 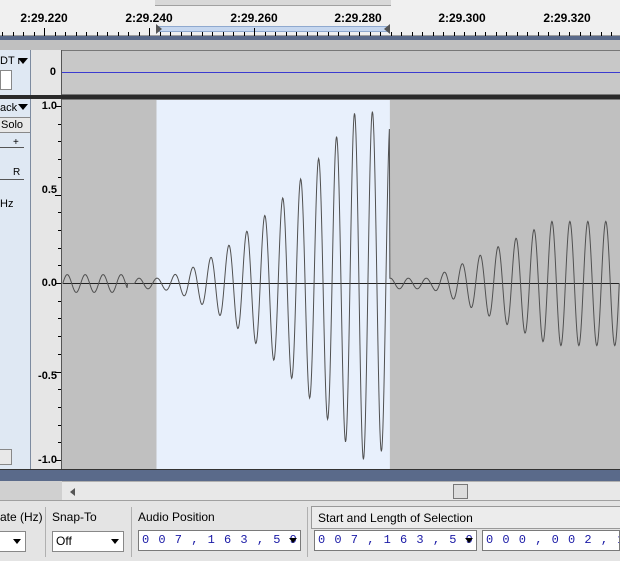 What do you see at coordinates (16, 142) in the screenshot?
I see `gain-plus-label: +` at bounding box center [16, 142].